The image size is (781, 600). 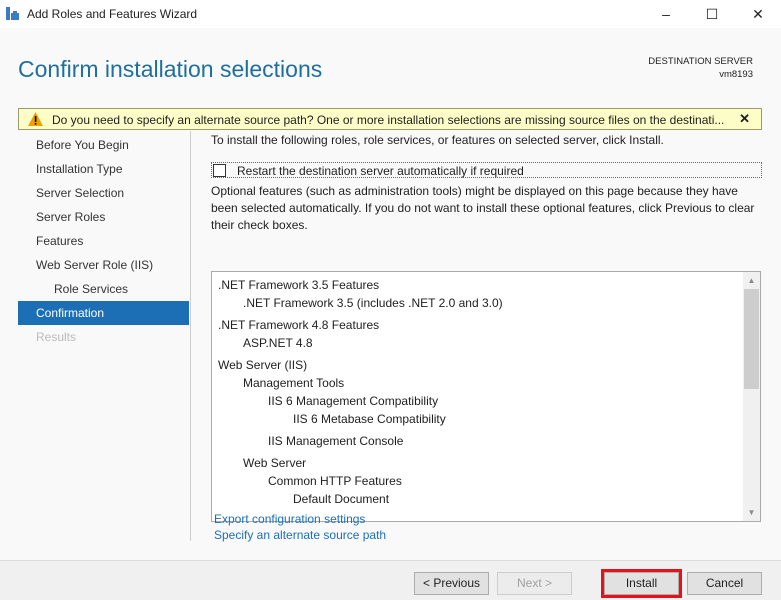 What do you see at coordinates (390, 14) in the screenshot?
I see `title-bar: Add Roles and Features Wizard – ☐ ✕` at bounding box center [390, 14].